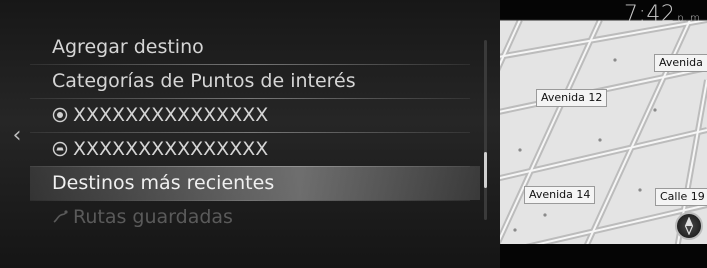 The height and width of the screenshot is (268, 707). I want to click on street-label: Avenida 14, so click(560, 195).